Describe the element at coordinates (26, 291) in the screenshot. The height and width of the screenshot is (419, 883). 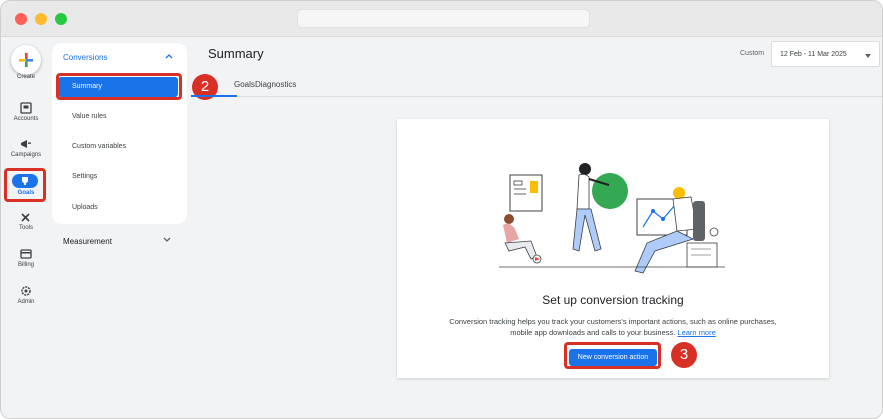
I see `gear-icon` at that location.